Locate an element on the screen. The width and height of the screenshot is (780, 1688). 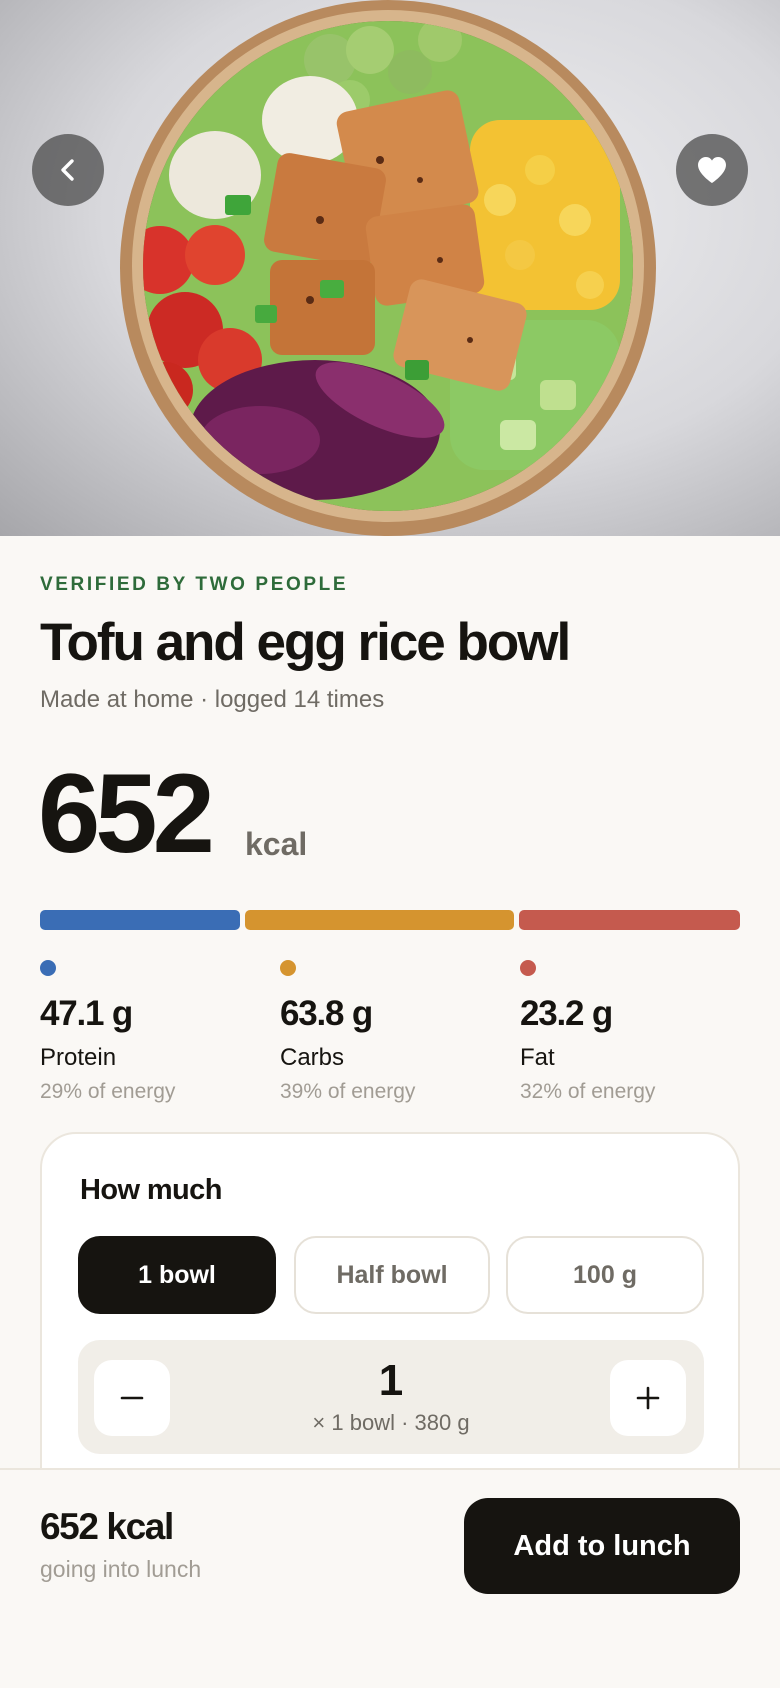
carbs-label: Carbs is located at coordinates (312, 1057).